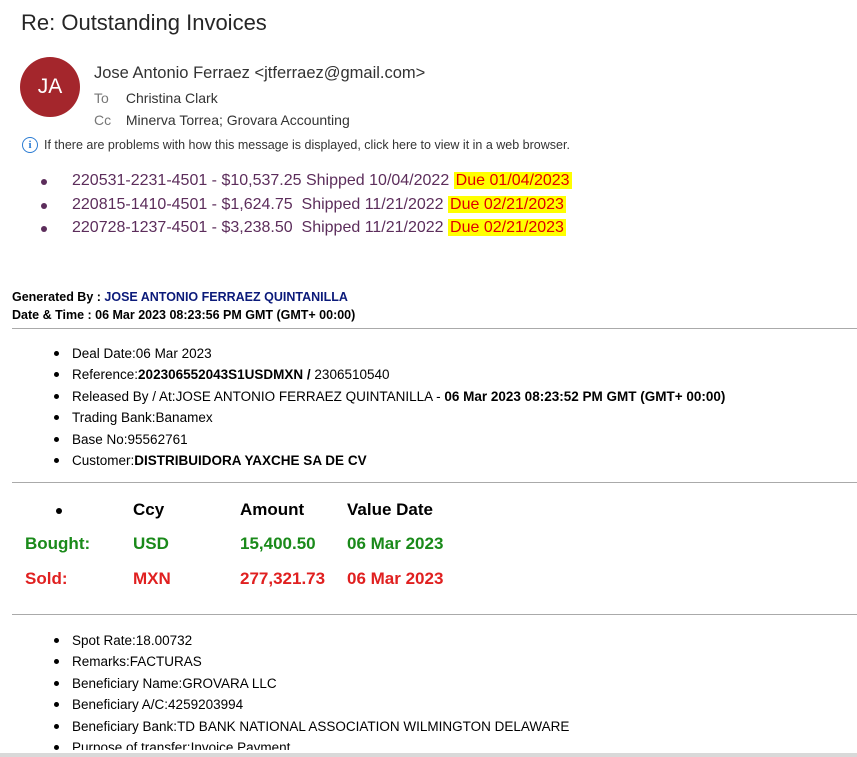  What do you see at coordinates (184, 418) in the screenshot?
I see `trading-bank-value: Banamex` at bounding box center [184, 418].